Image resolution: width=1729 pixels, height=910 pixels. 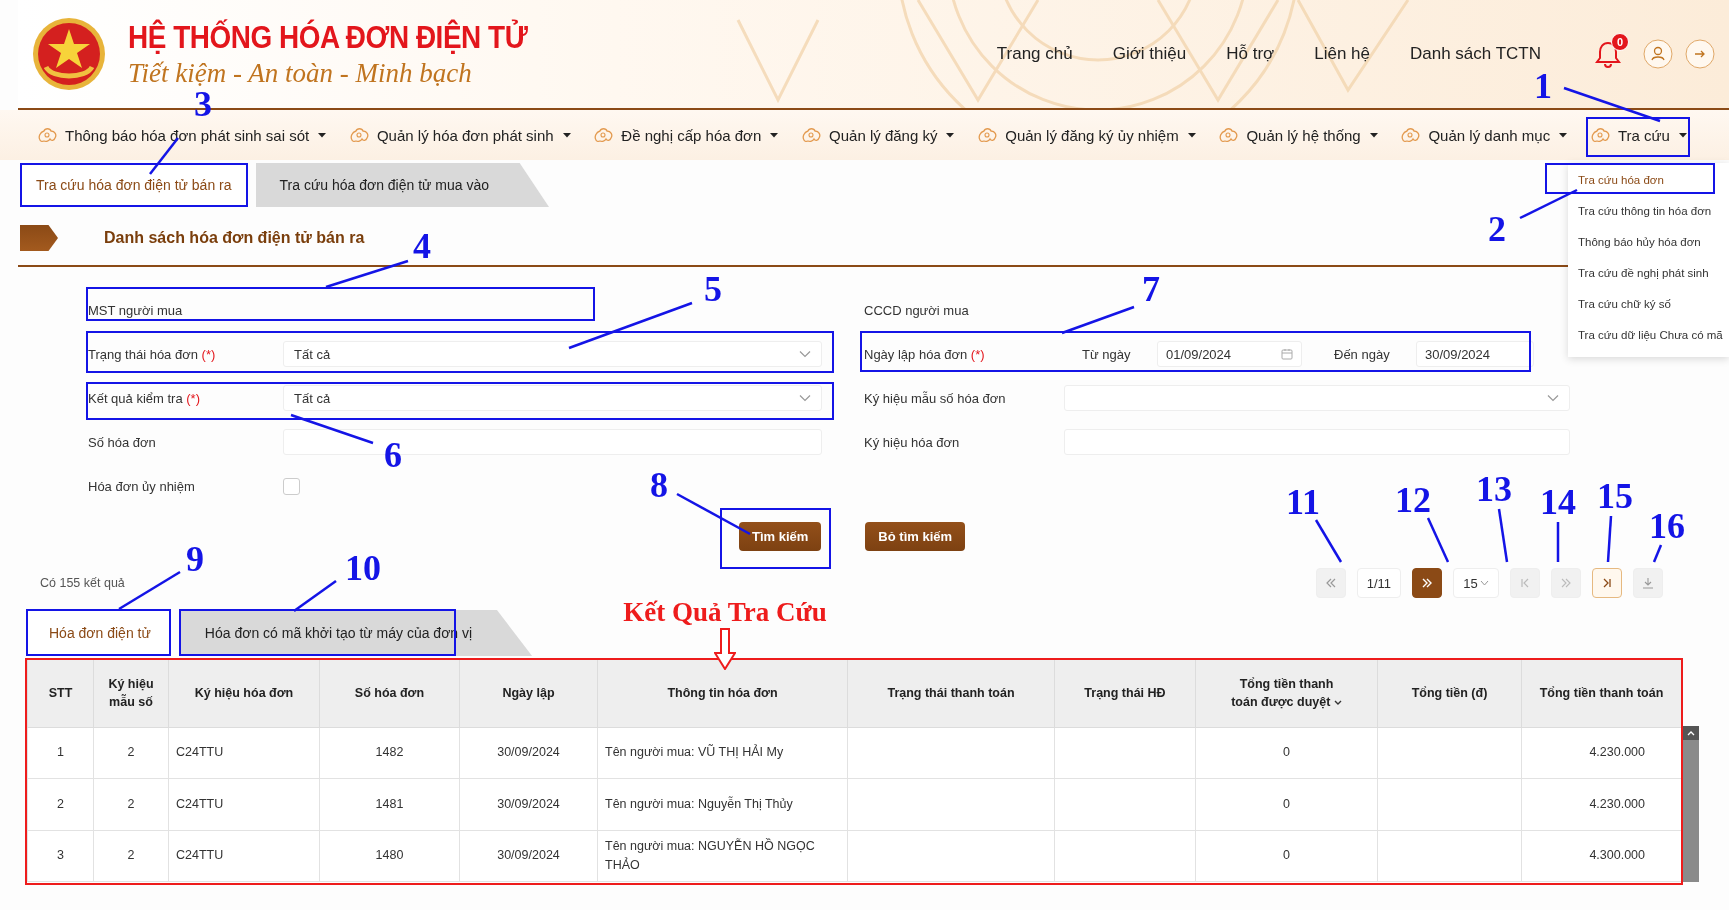 What do you see at coordinates (1525, 583) in the screenshot?
I see `first-page-icon` at bounding box center [1525, 583].